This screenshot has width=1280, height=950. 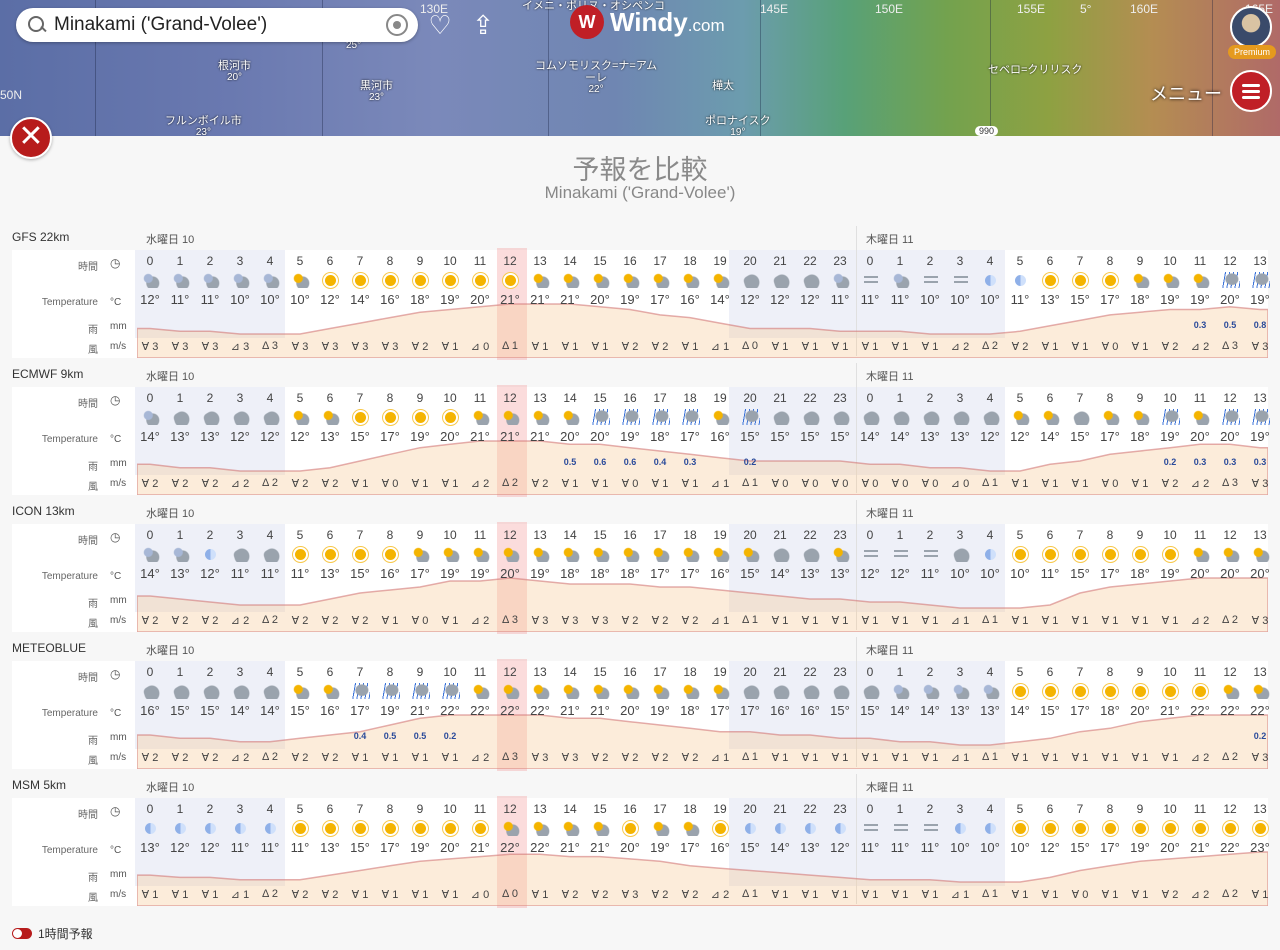 I want to click on hour-label: 7, so click(x=1080, y=398).